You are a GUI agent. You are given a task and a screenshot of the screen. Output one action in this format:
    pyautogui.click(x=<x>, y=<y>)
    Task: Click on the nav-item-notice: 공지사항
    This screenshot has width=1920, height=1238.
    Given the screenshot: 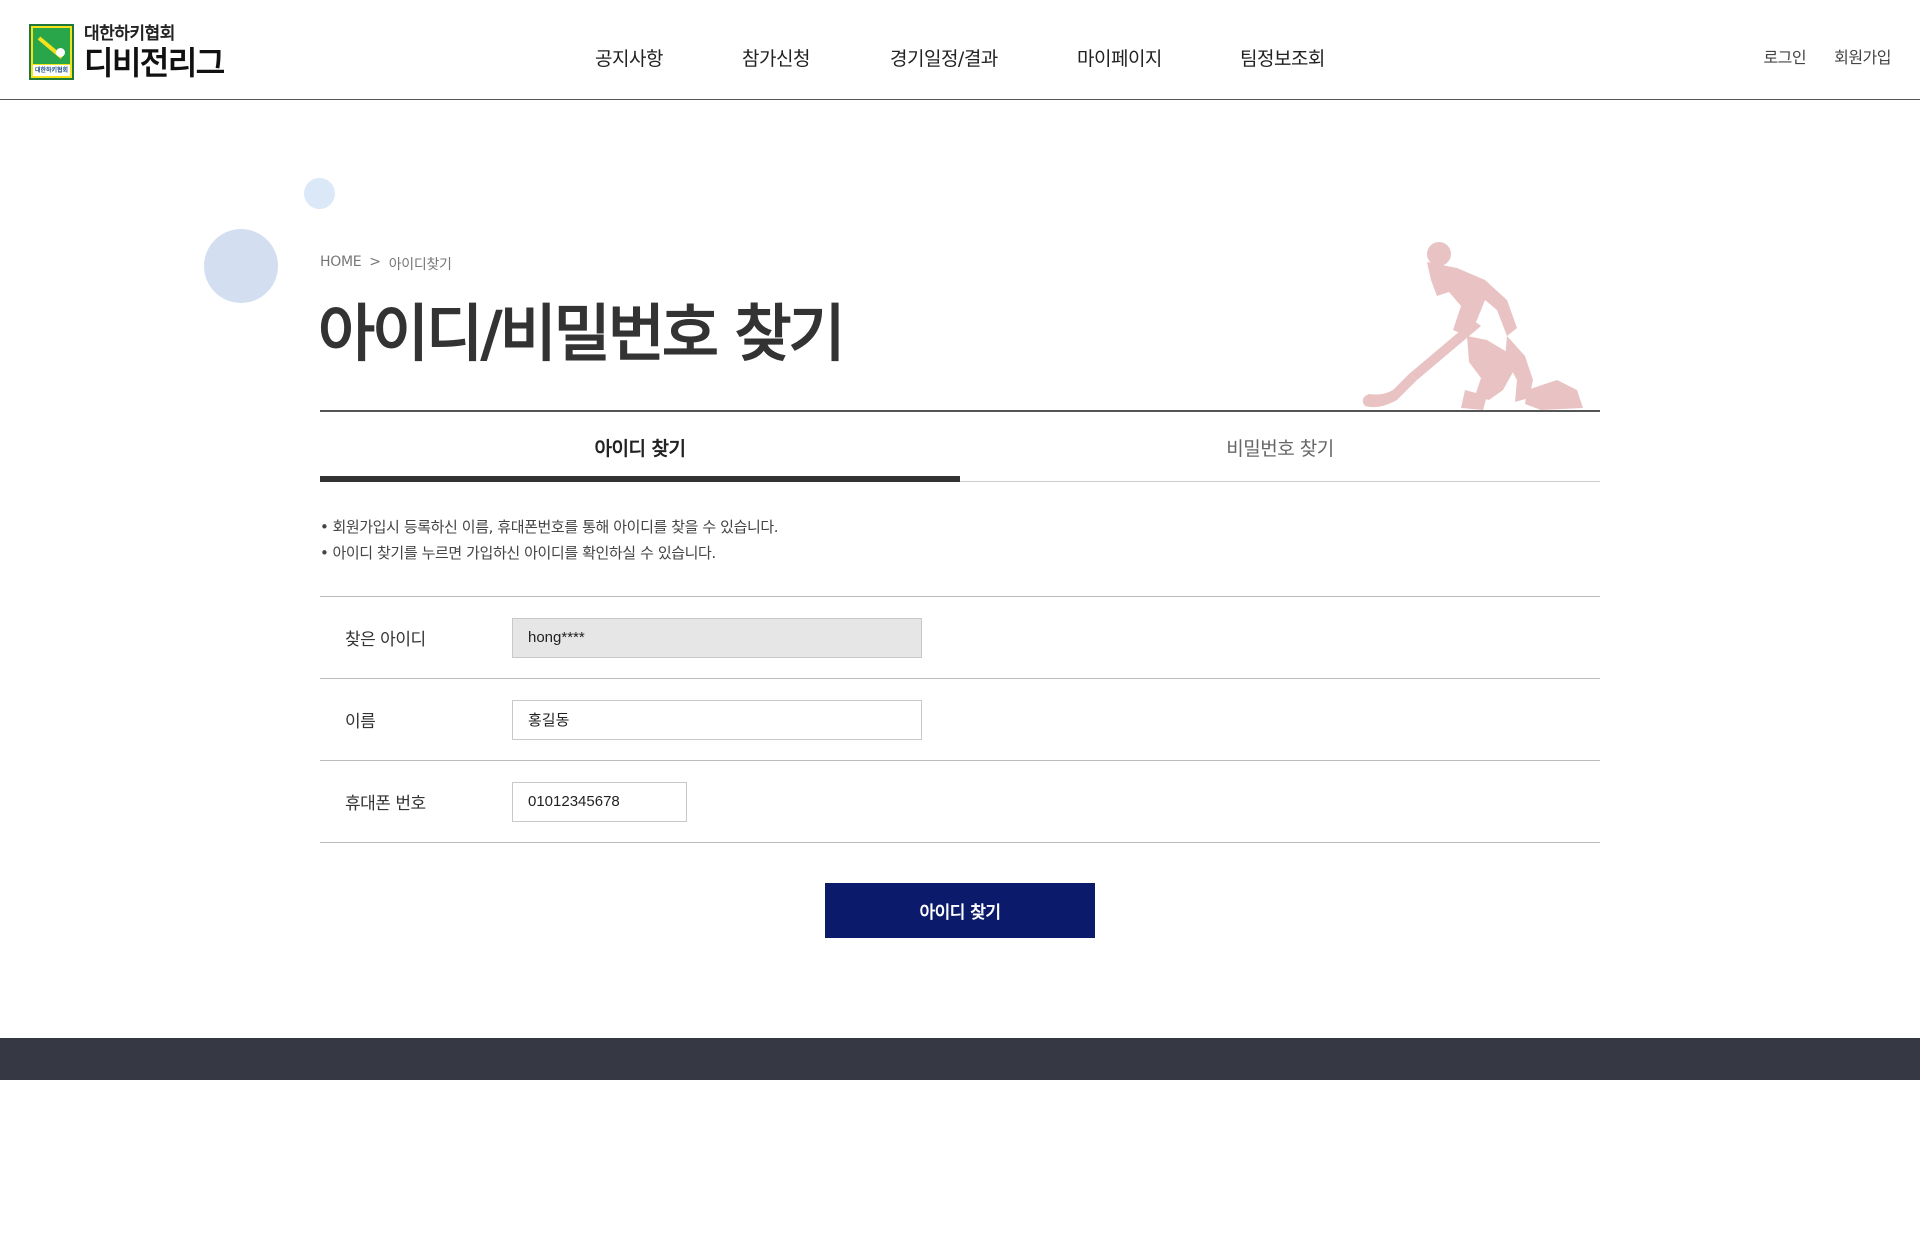 What is the action you would take?
    pyautogui.click(x=629, y=57)
    